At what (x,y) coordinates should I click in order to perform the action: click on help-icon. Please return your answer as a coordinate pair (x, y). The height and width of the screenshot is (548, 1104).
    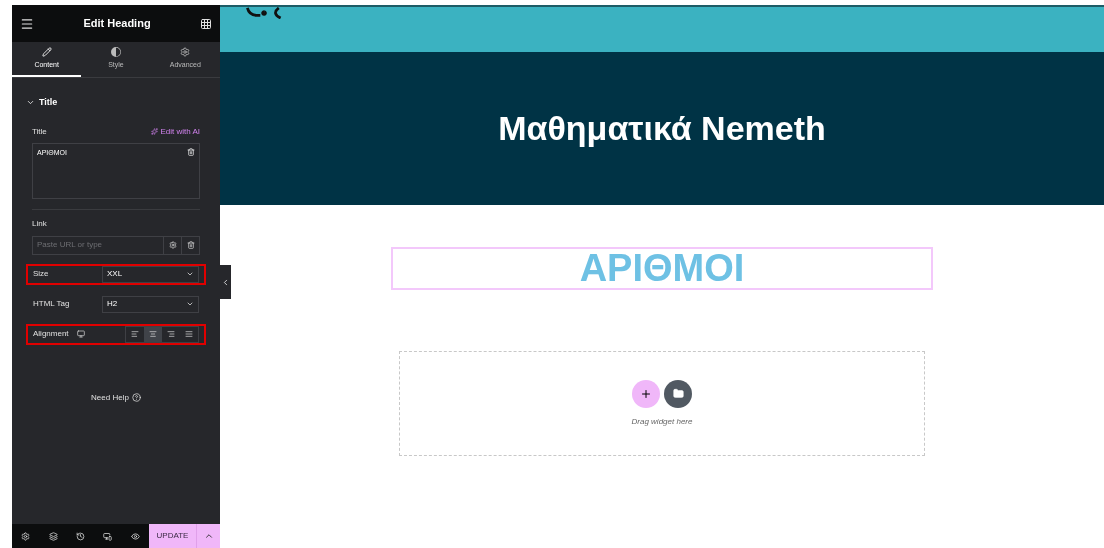
    Looking at the image, I should click on (136, 397).